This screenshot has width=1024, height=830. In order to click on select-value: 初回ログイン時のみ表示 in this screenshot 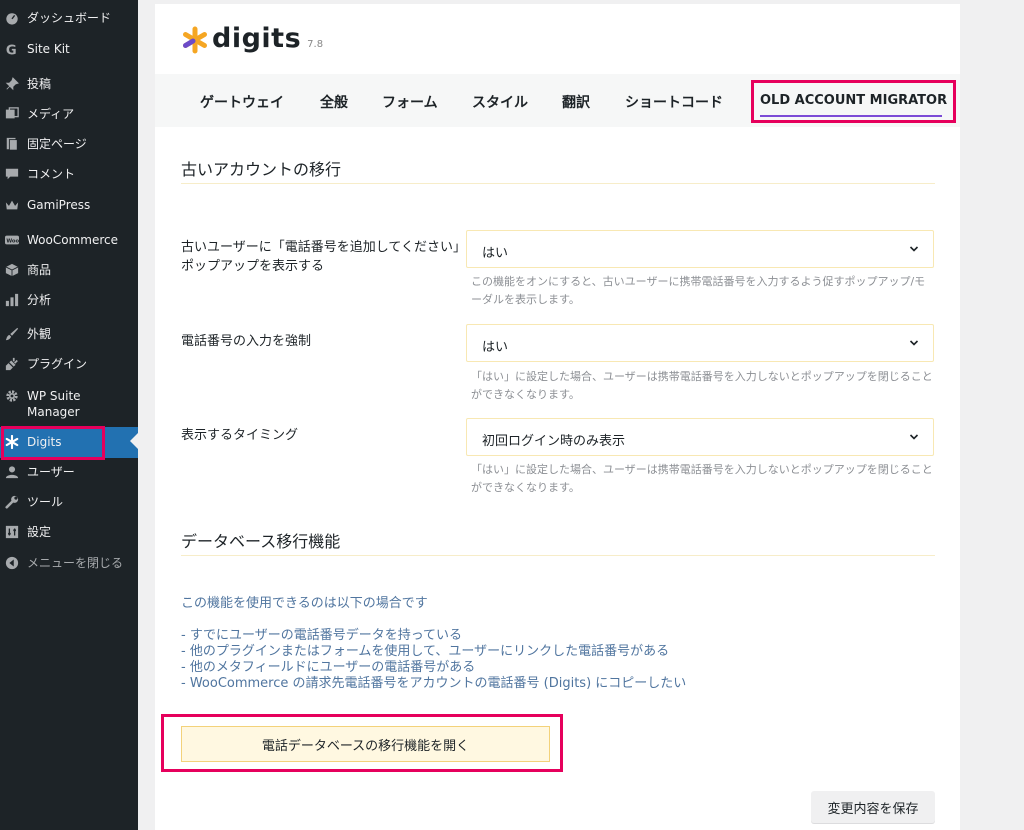, I will do `click(554, 441)`.